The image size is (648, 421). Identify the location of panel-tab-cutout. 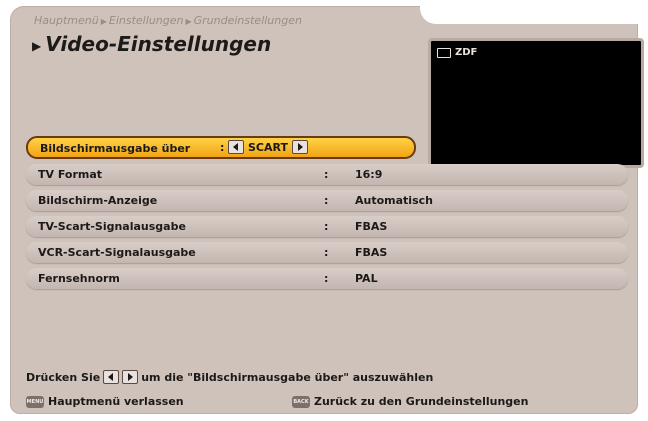
(529, 15).